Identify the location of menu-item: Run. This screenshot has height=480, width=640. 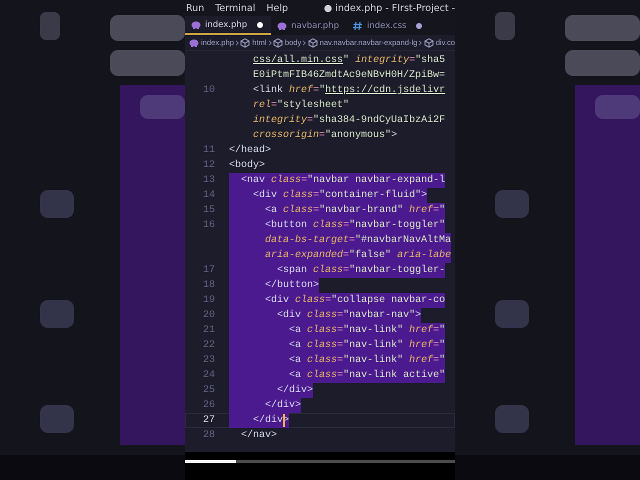
(197, 8).